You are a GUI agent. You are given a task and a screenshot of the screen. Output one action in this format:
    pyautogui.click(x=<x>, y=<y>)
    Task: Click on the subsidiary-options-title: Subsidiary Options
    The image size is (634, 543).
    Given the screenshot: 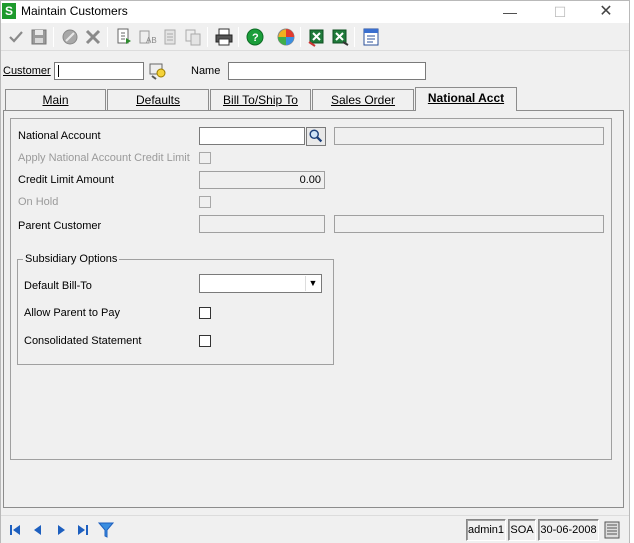 What is the action you would take?
    pyautogui.click(x=71, y=259)
    